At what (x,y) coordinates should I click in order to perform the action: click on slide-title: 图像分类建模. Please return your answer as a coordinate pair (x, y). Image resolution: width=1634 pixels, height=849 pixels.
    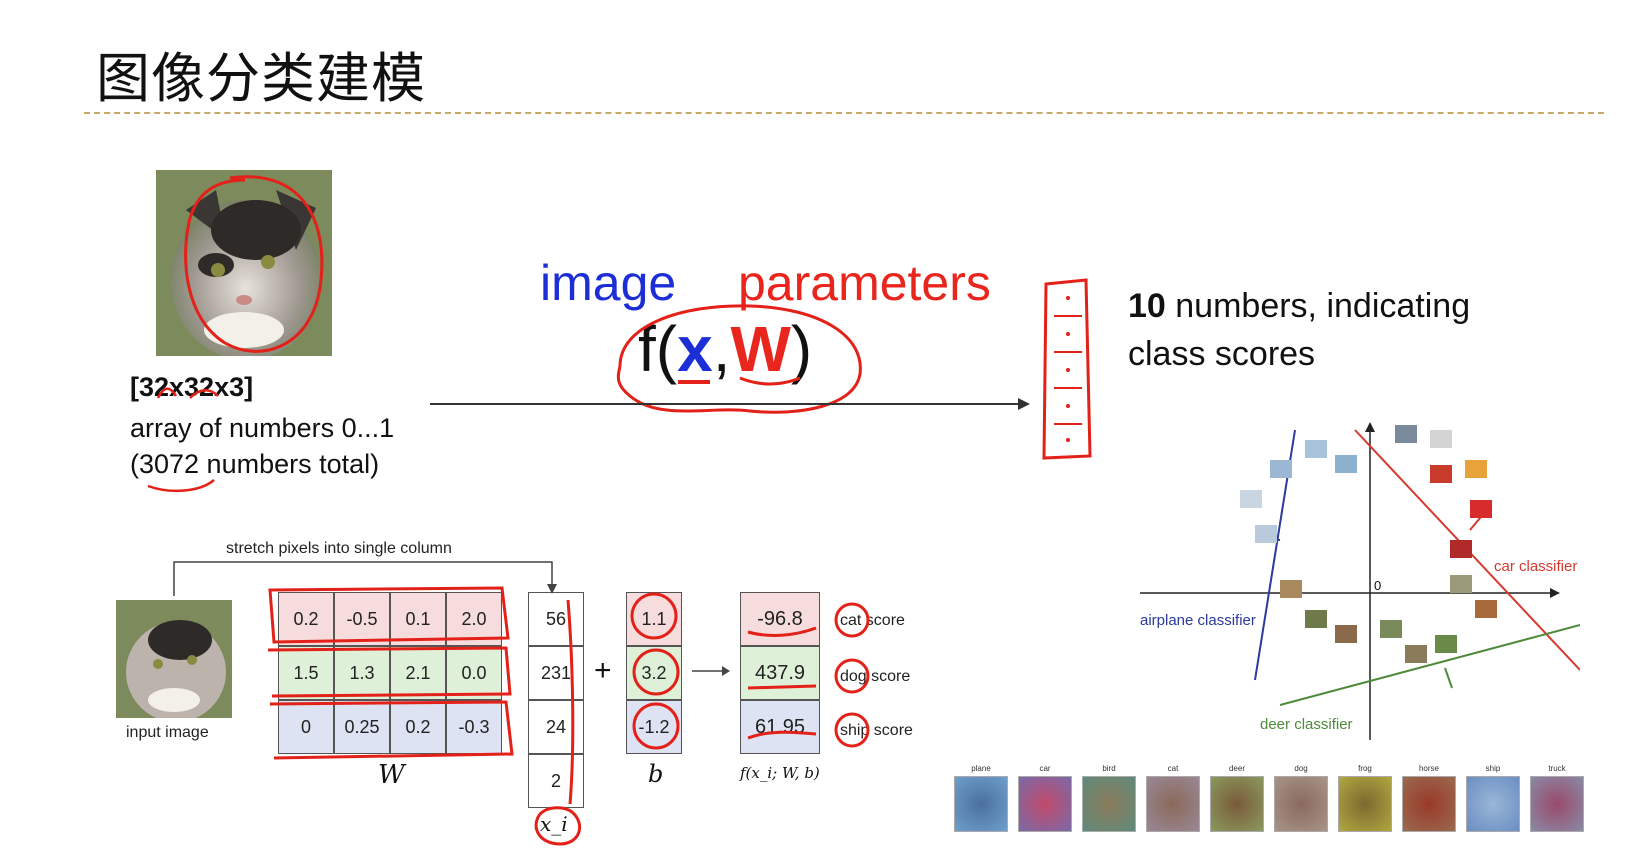
    Looking at the image, I should click on (261, 78).